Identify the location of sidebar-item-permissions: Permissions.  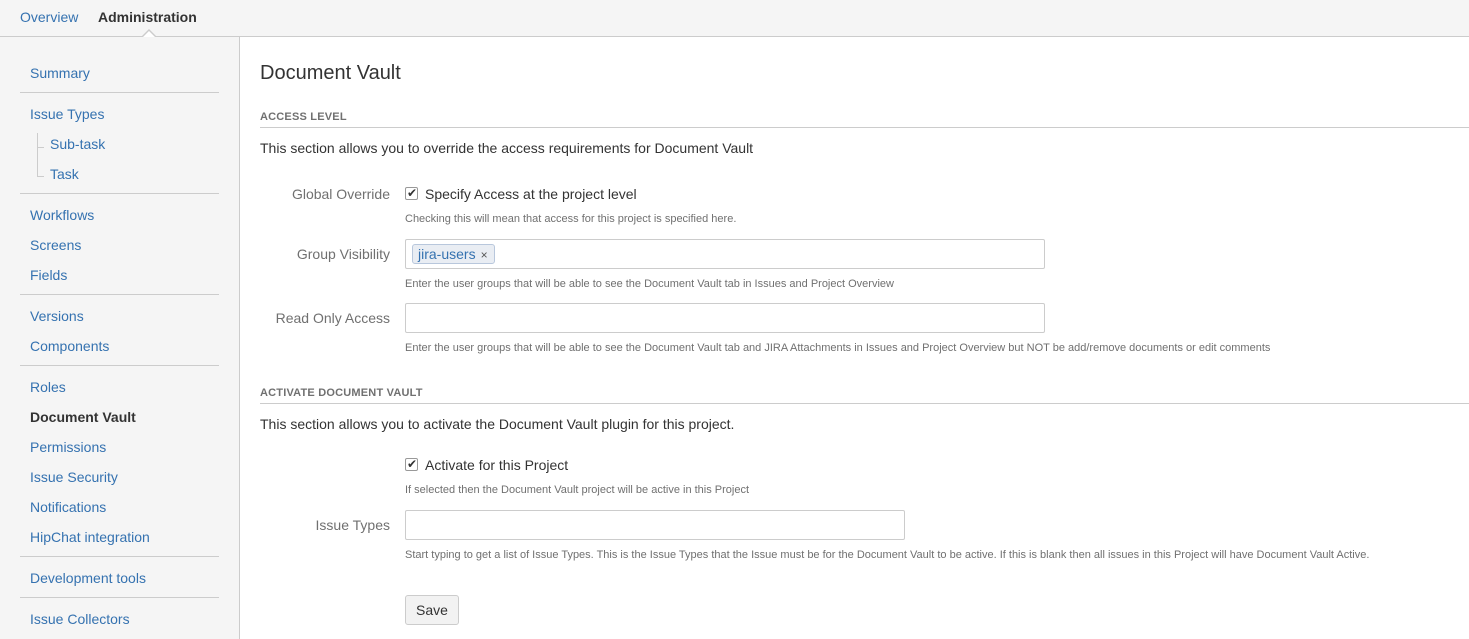
(68, 447).